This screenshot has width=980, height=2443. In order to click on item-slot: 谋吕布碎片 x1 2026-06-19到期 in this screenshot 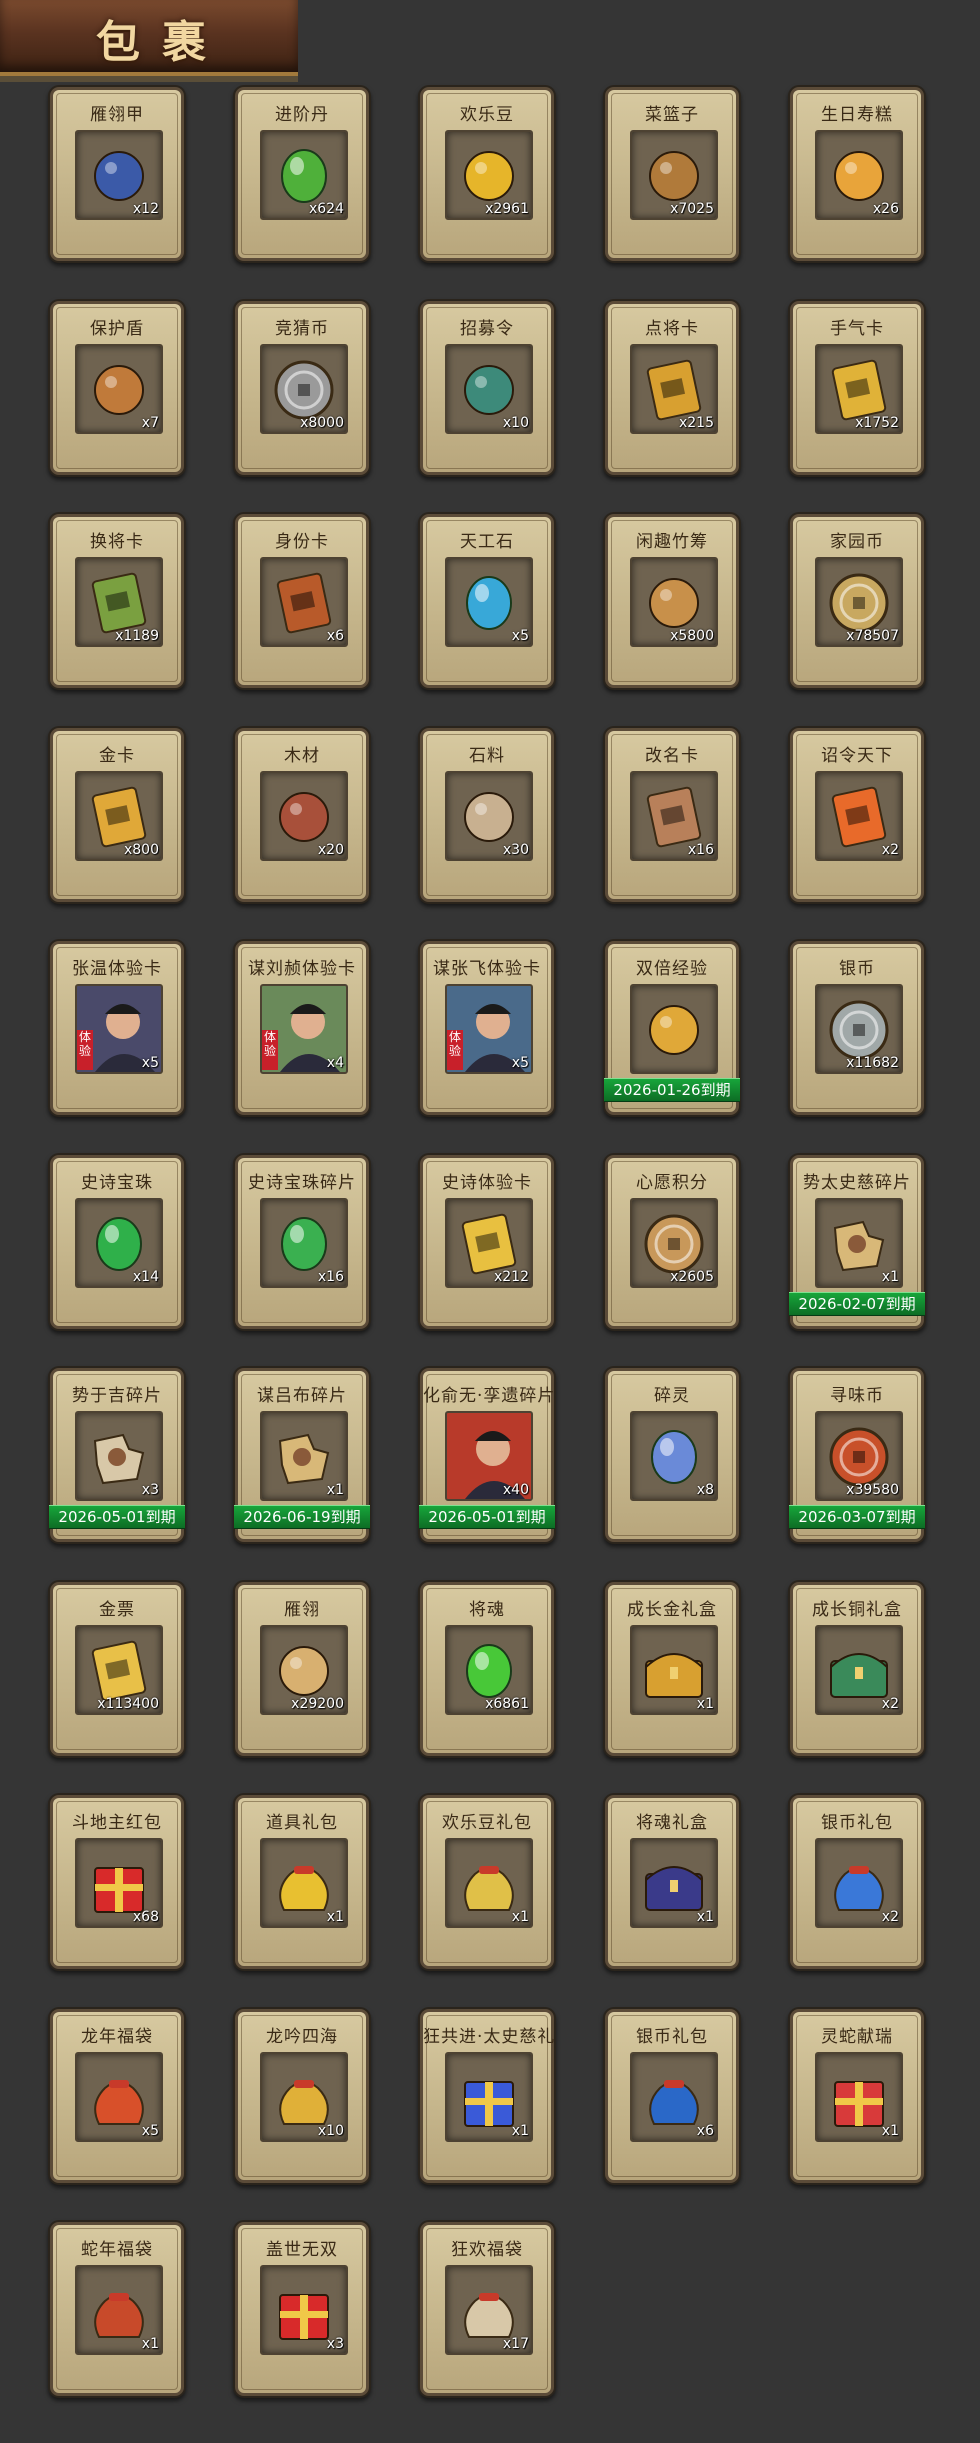, I will do `click(302, 1455)`.